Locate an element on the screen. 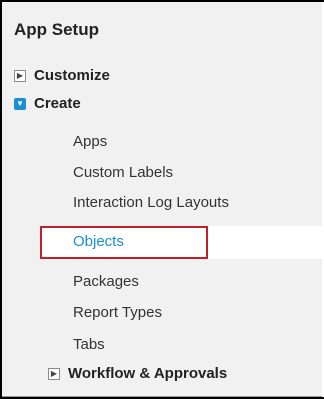  tree-item-workflow-approvals: ▶ Workflow & Approvals is located at coordinates (137, 373).